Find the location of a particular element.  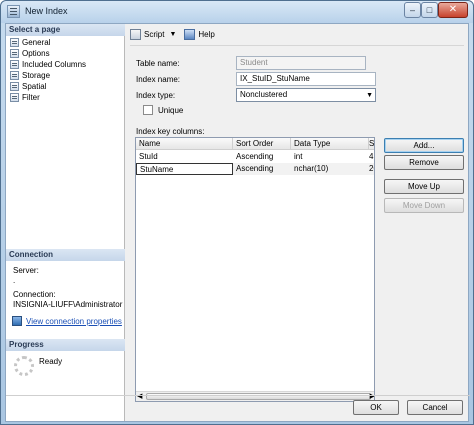

close-icon: ✕ is located at coordinates (453, 9).